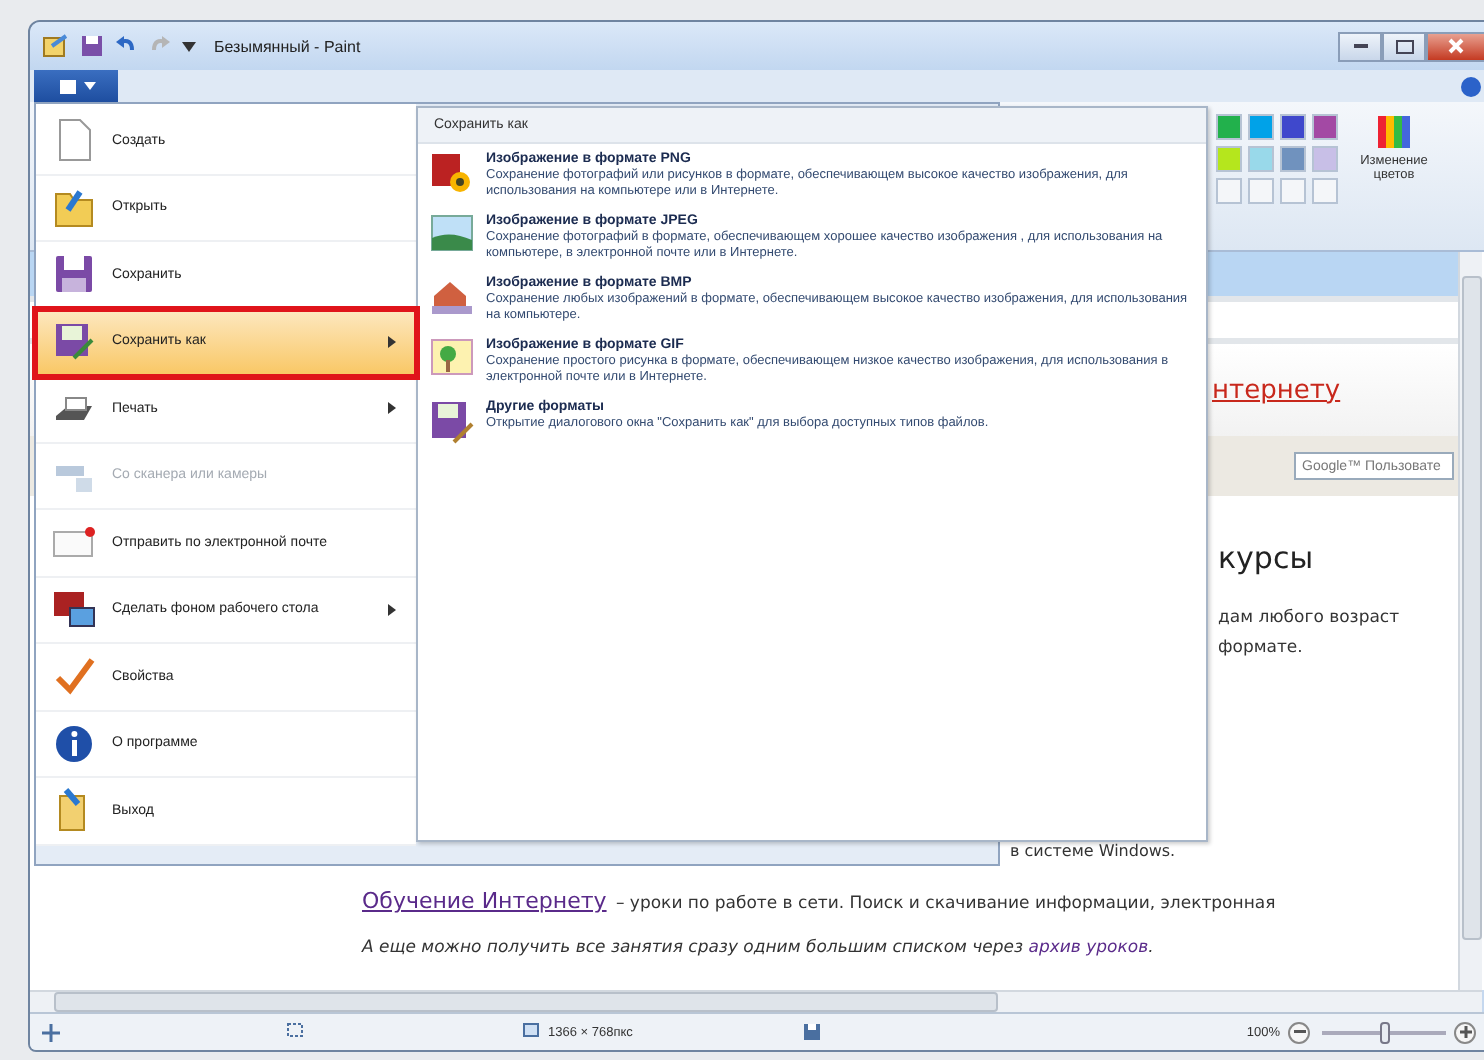 The image size is (1484, 1060). What do you see at coordinates (1261, 648) in the screenshot?
I see `intro-text: формате.` at bounding box center [1261, 648].